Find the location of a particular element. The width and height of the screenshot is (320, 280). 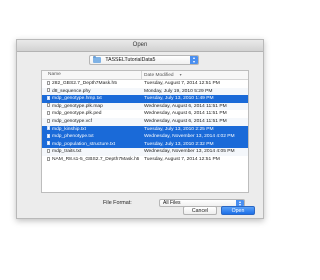

chevron-updown-icon: ▴ ▾ is located at coordinates (194, 60).